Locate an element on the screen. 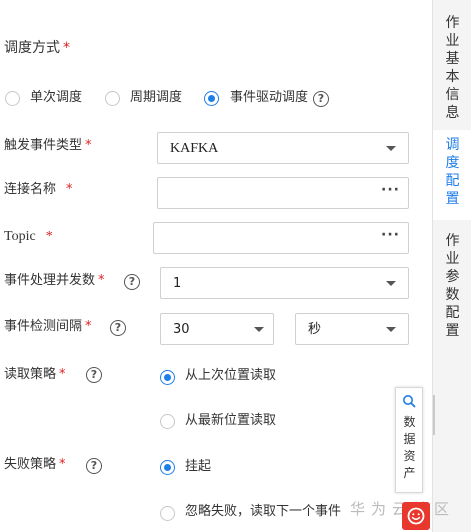 This screenshot has width=471, height=532. radio-fail-ignore is located at coordinates (167, 513).